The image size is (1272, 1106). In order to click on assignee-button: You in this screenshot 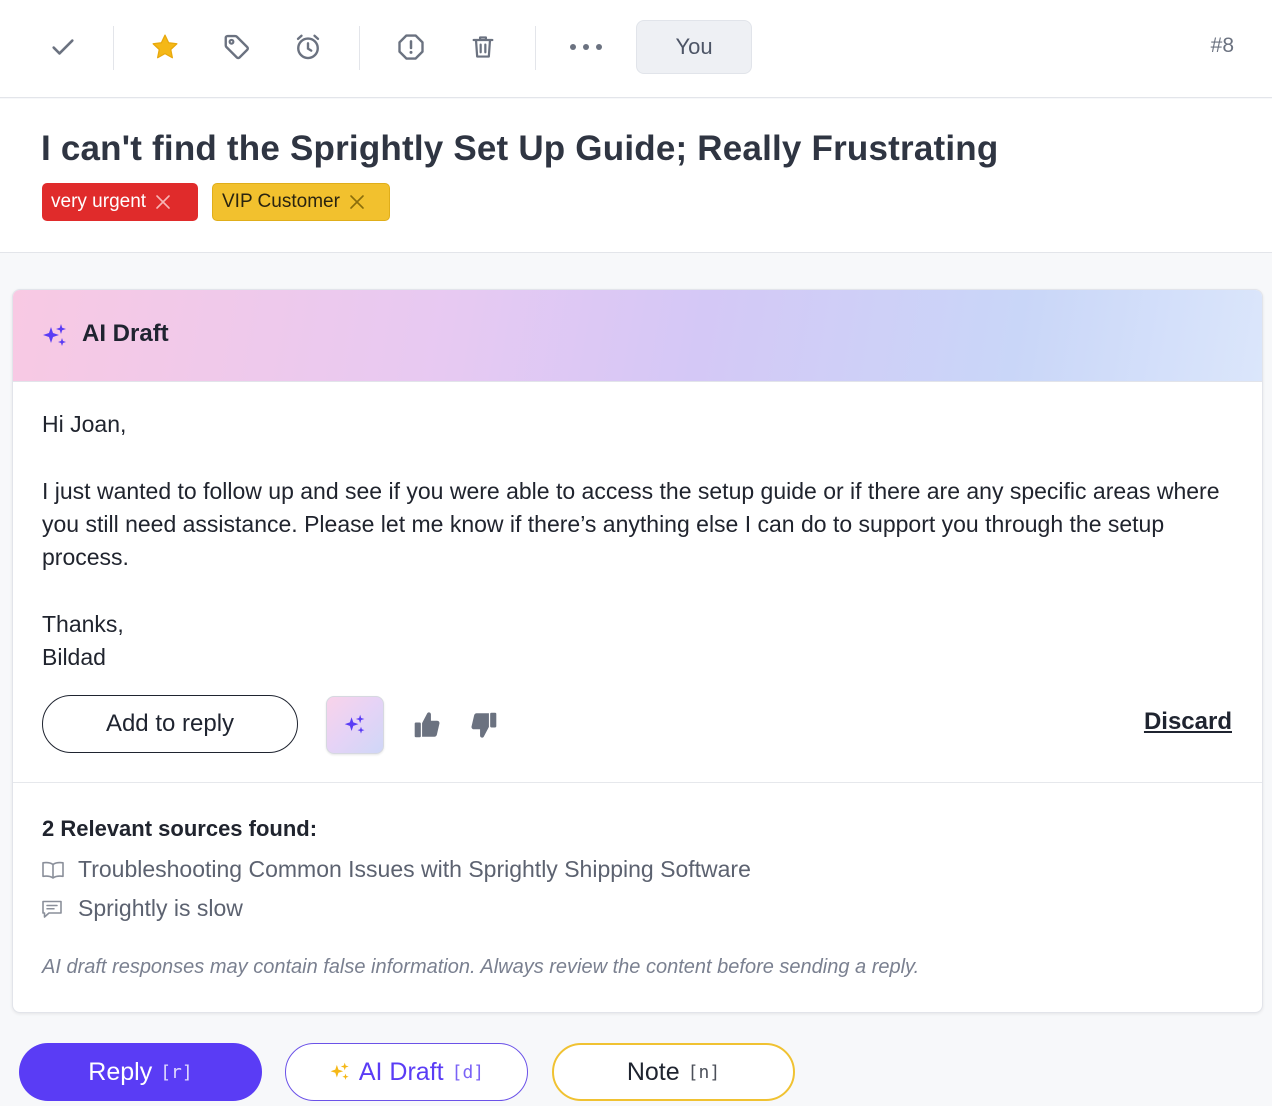, I will do `click(694, 47)`.